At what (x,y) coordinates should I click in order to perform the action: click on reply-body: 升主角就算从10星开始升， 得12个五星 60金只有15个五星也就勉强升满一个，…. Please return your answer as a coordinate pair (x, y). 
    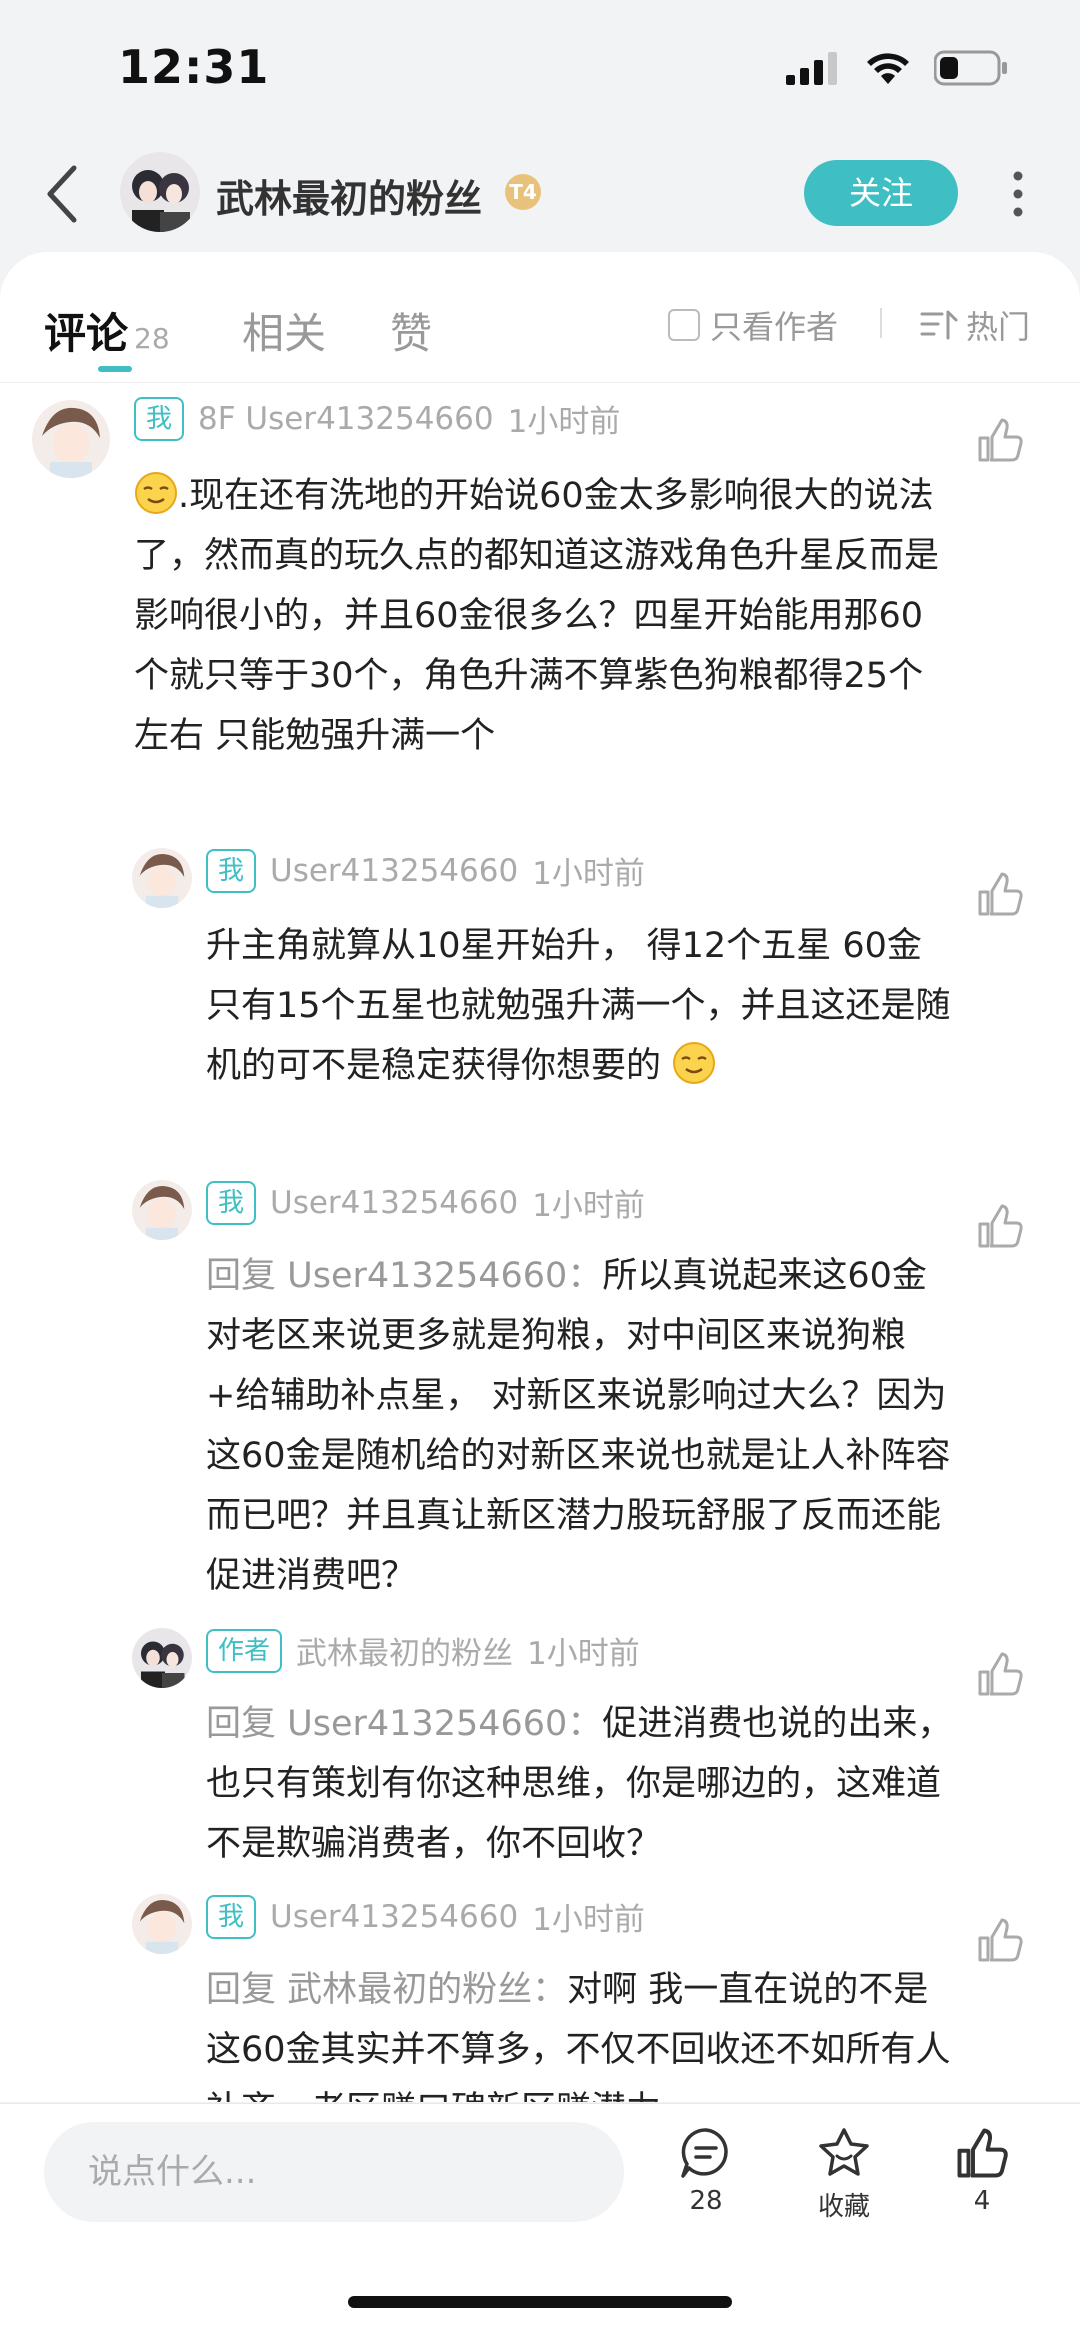
    Looking at the image, I should click on (581, 1006).